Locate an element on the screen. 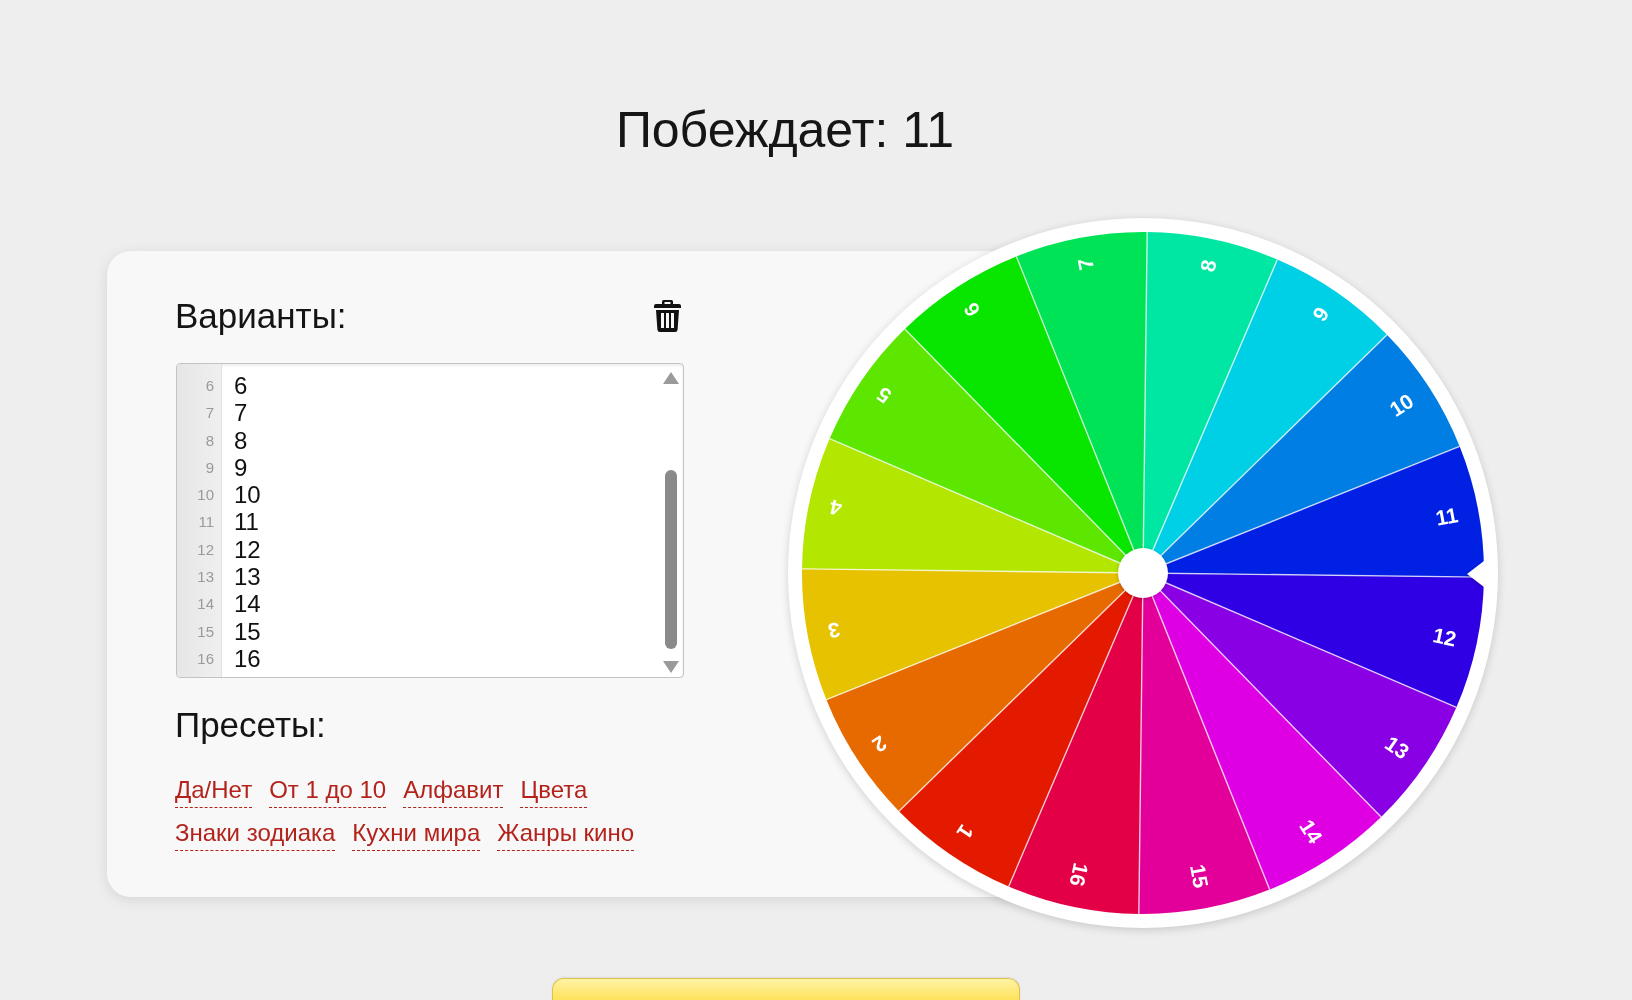  editor-line: 10 is located at coordinates (247, 495).